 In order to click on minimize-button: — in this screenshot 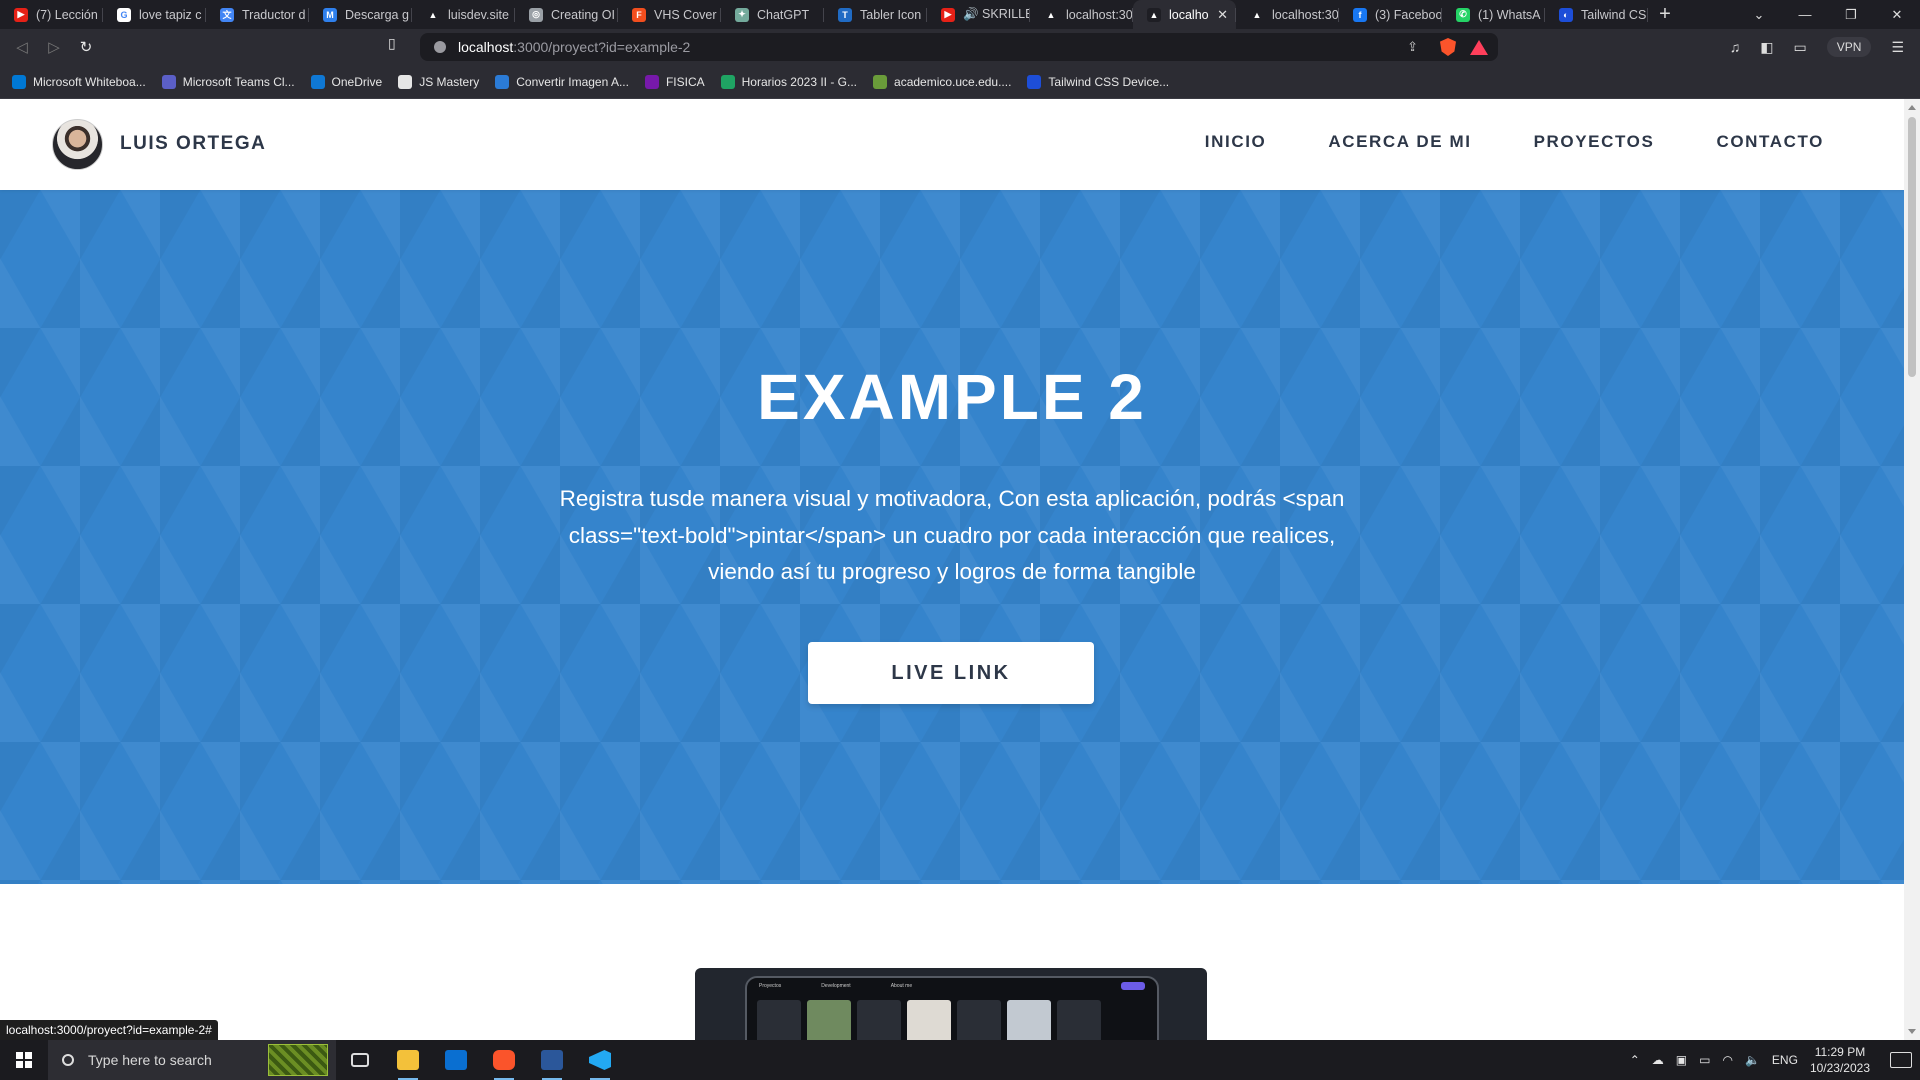, I will do `click(1805, 14)`.